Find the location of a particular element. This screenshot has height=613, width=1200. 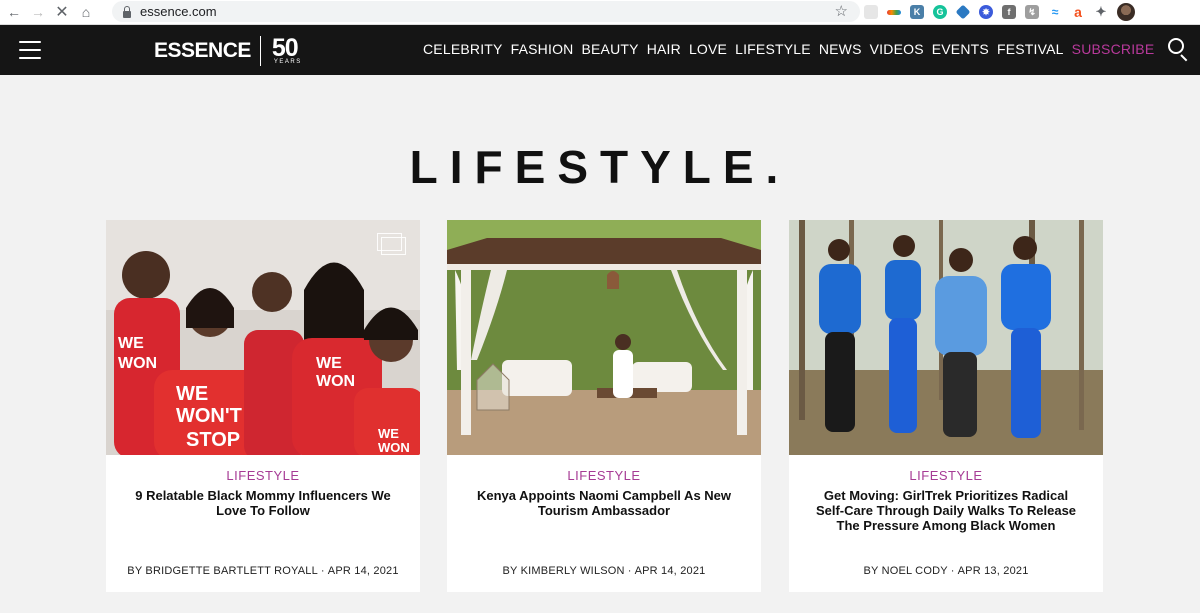

svg-text: STOP is located at coordinates (213, 440).